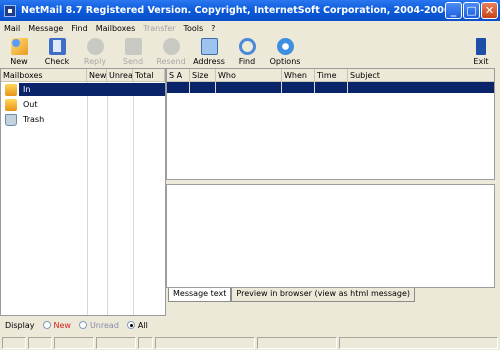 This screenshot has height=350, width=500. Describe the element at coordinates (159, 28) in the screenshot. I see `menu-transfer: Transfer` at that location.